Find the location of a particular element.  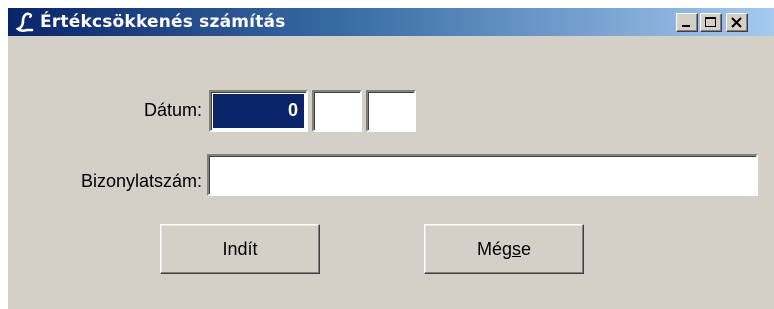

window-title: Értékcsökkenés számítás is located at coordinates (163, 22).